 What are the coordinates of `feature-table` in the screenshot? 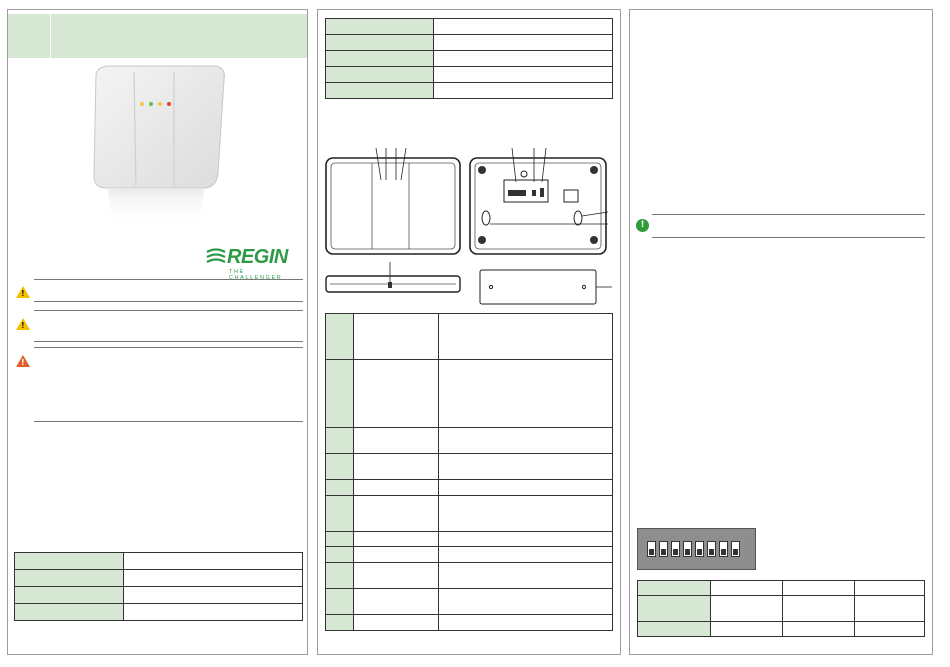 It's located at (469, 472).